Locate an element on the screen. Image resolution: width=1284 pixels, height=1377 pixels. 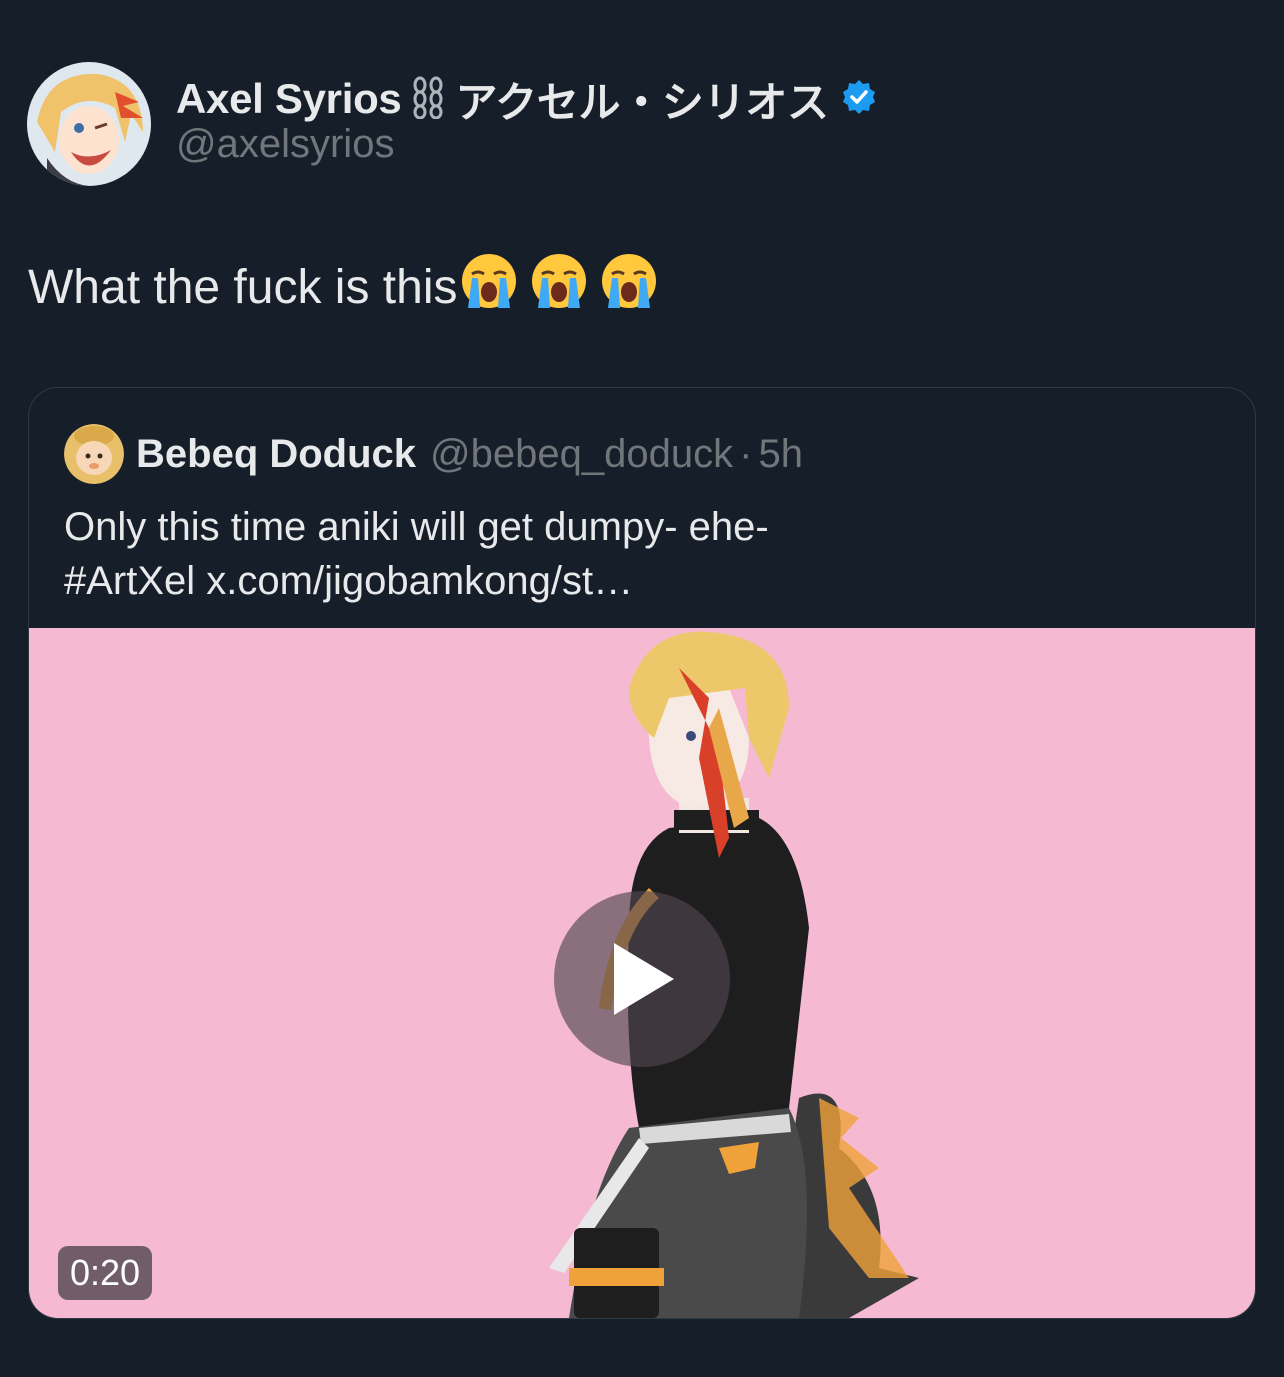
author-avatar is located at coordinates (89, 124).